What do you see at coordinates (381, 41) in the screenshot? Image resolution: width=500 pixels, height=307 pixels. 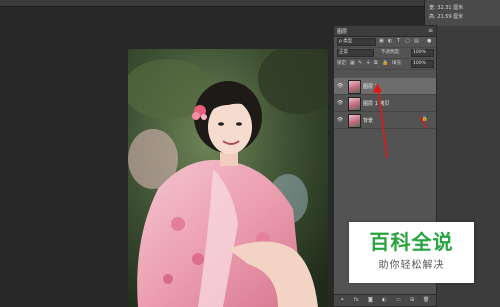 I see `filter-pixel-icon: ▣` at bounding box center [381, 41].